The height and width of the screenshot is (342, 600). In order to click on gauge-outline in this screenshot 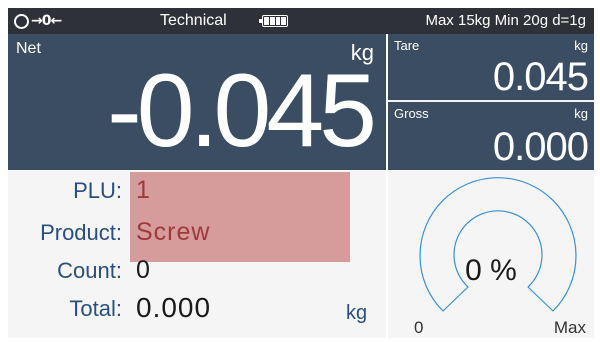, I will do `click(498, 244)`.